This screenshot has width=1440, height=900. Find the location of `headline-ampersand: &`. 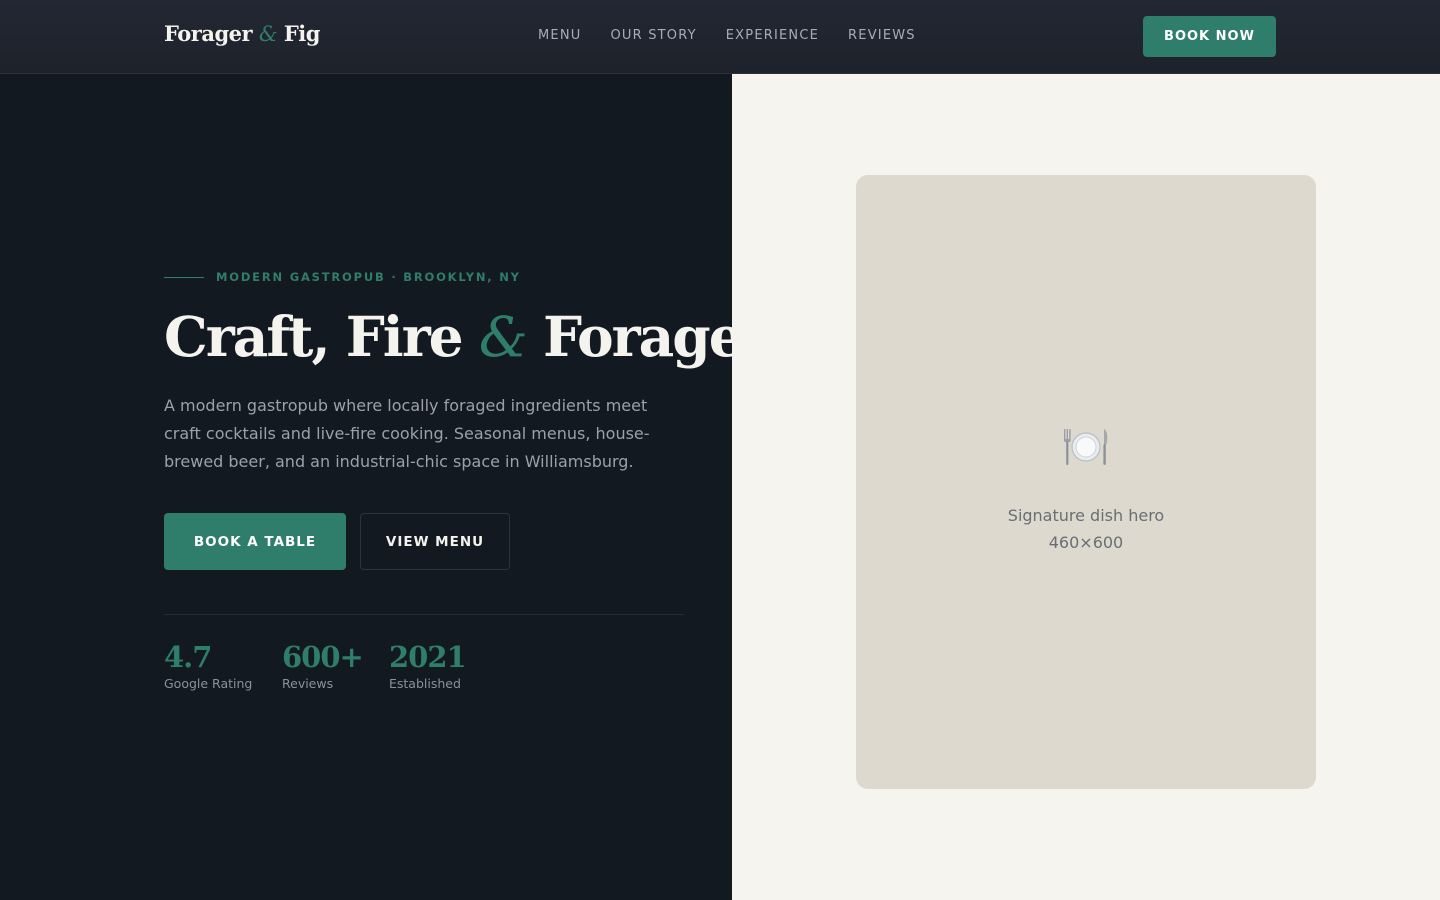

headline-ampersand: & is located at coordinates (503, 337).